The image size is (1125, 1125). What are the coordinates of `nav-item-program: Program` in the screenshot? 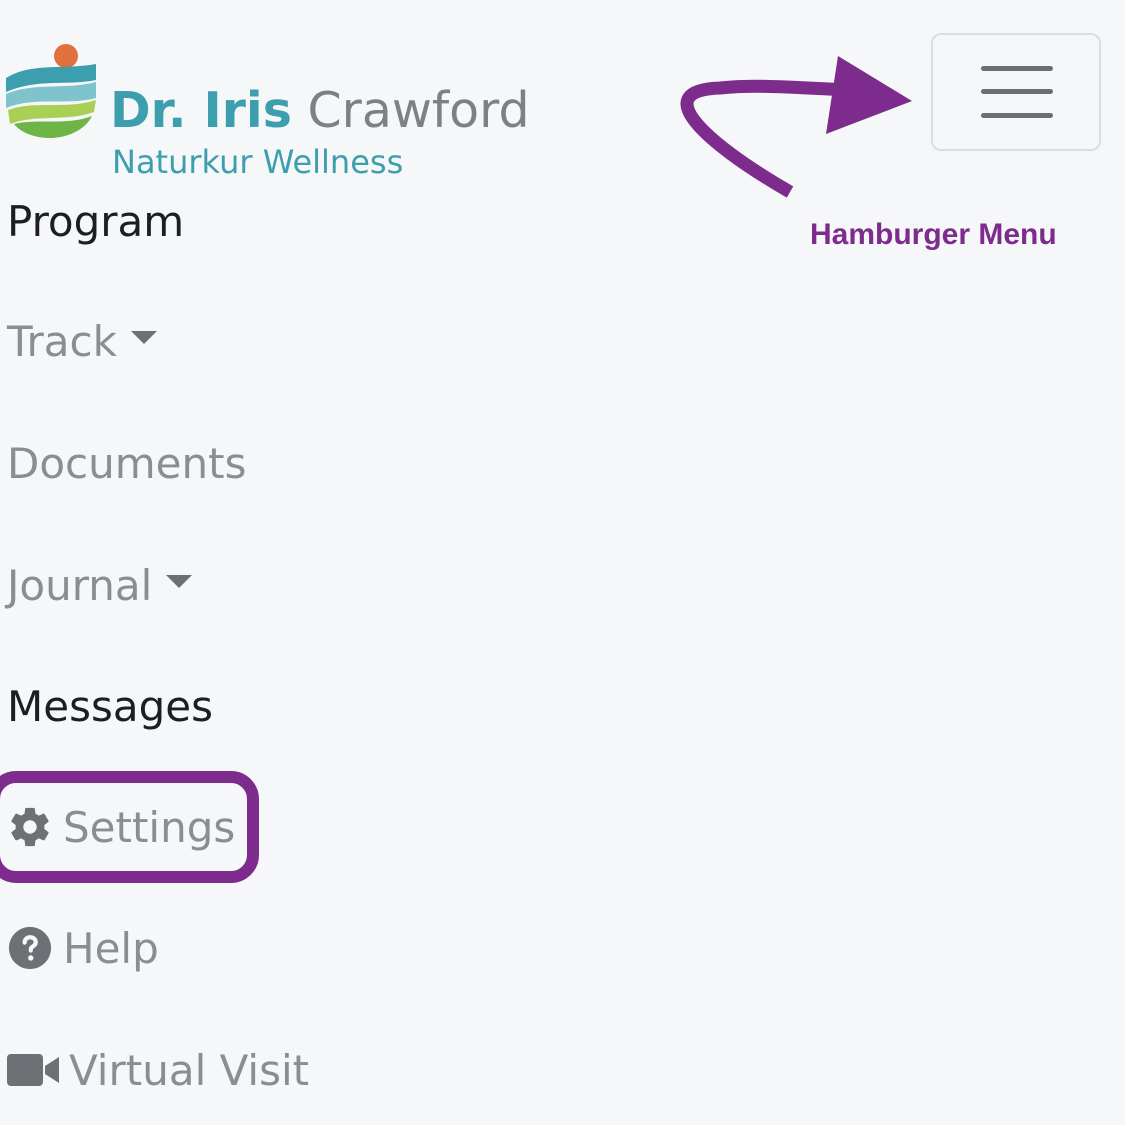 It's located at (95, 221).